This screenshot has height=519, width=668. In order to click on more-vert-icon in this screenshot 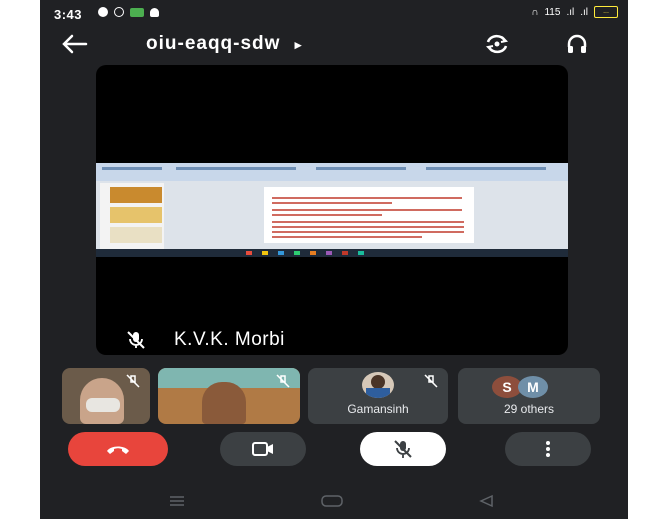, I will do `click(548, 449)`.